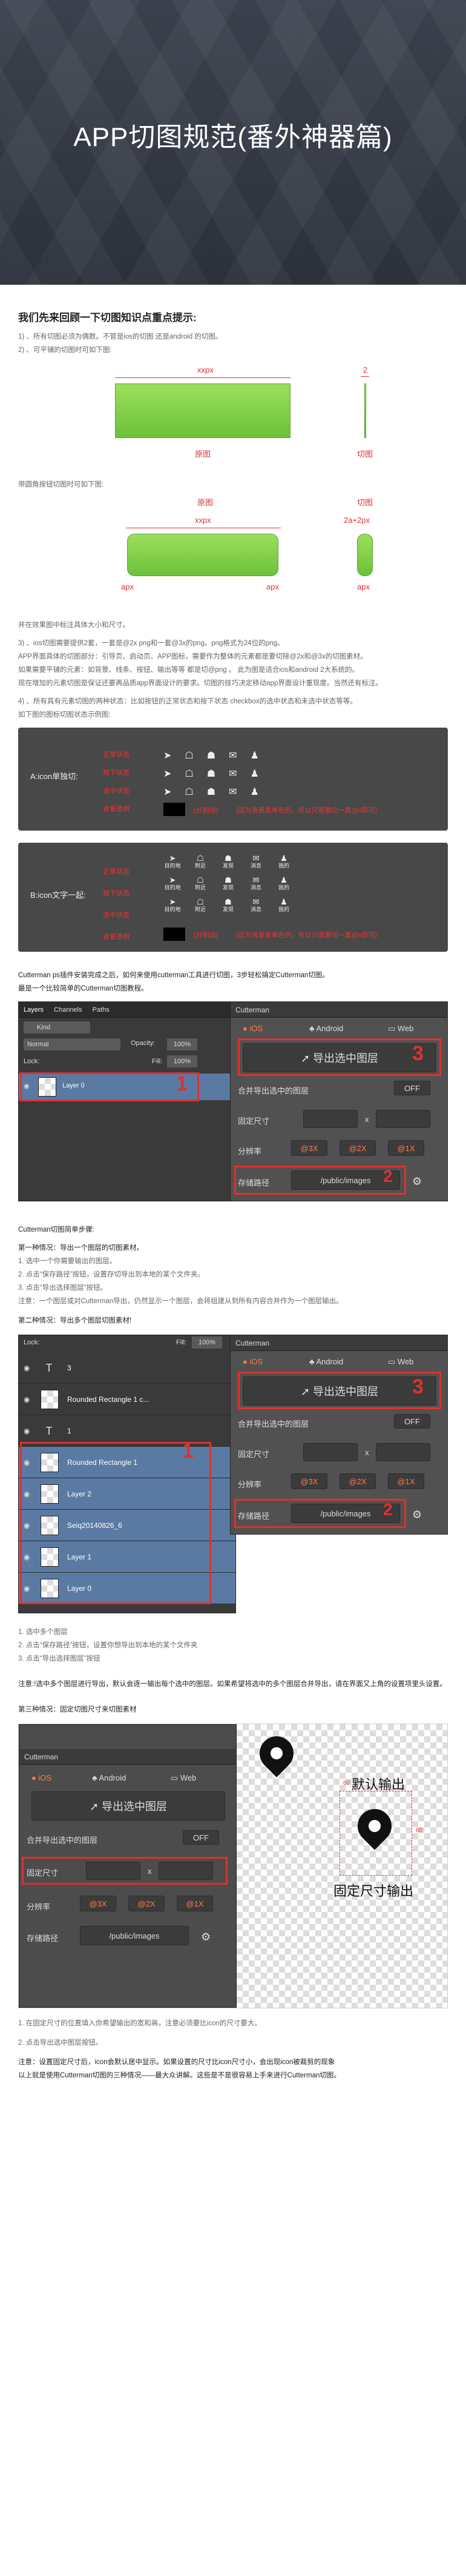  What do you see at coordinates (72, 1044) in the screenshot?
I see `blend-select: Normal` at bounding box center [72, 1044].